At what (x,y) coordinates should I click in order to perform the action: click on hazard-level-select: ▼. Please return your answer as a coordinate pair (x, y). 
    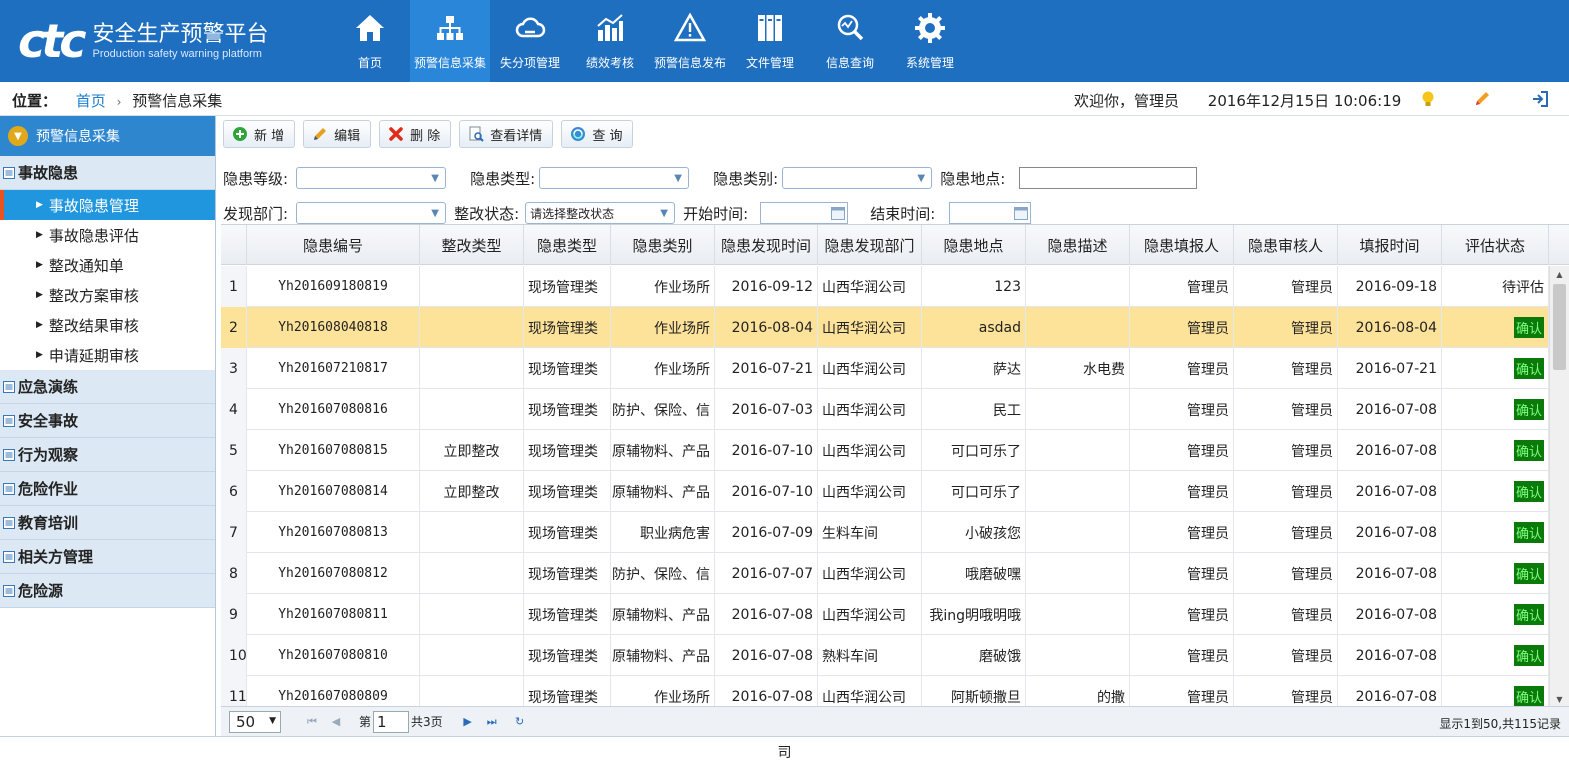
    Looking at the image, I should click on (371, 178).